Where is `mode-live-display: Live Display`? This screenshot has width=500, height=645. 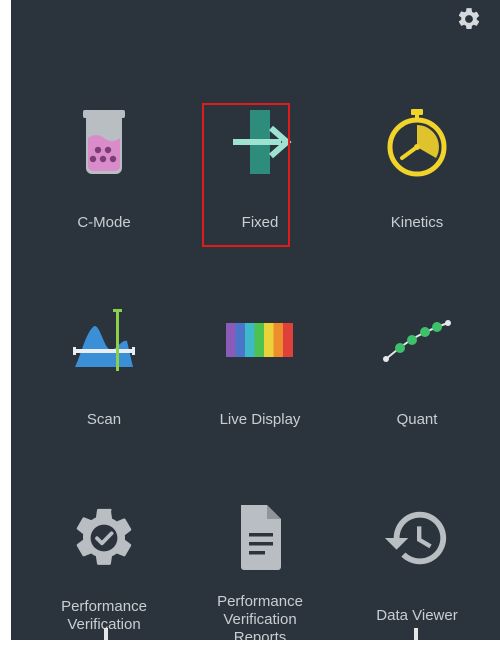 mode-live-display: Live Display is located at coordinates (260, 370).